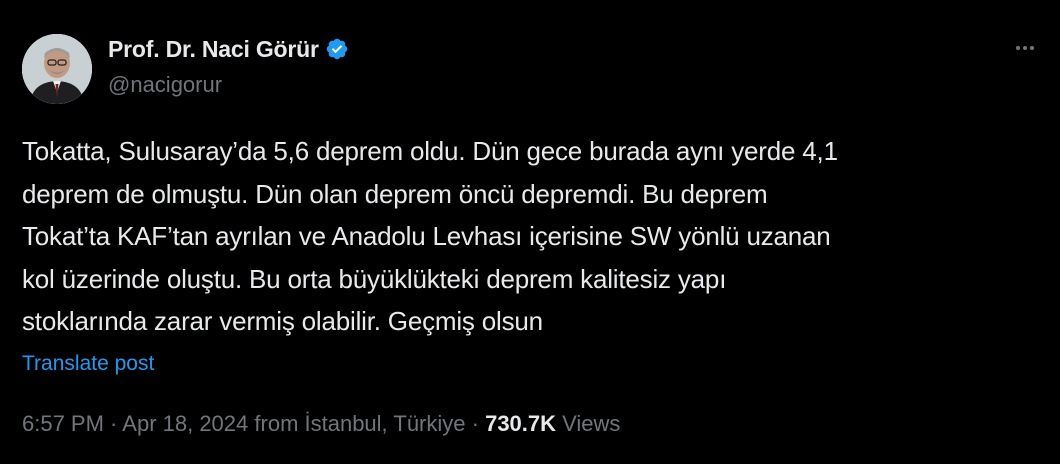 This screenshot has width=1060, height=464. Describe the element at coordinates (213, 49) in the screenshot. I see `display-name: Prof. Dr. Naci Görür` at that location.